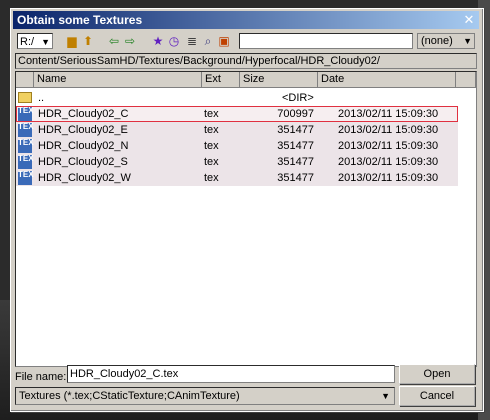  I want to click on header-filler, so click(466, 80).